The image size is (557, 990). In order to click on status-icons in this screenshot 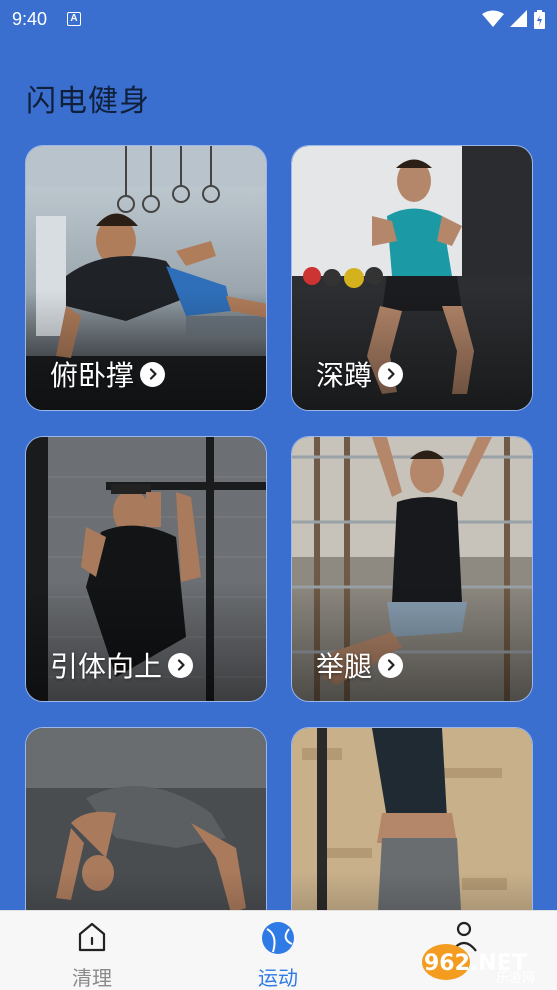, I will do `click(513, 19)`.